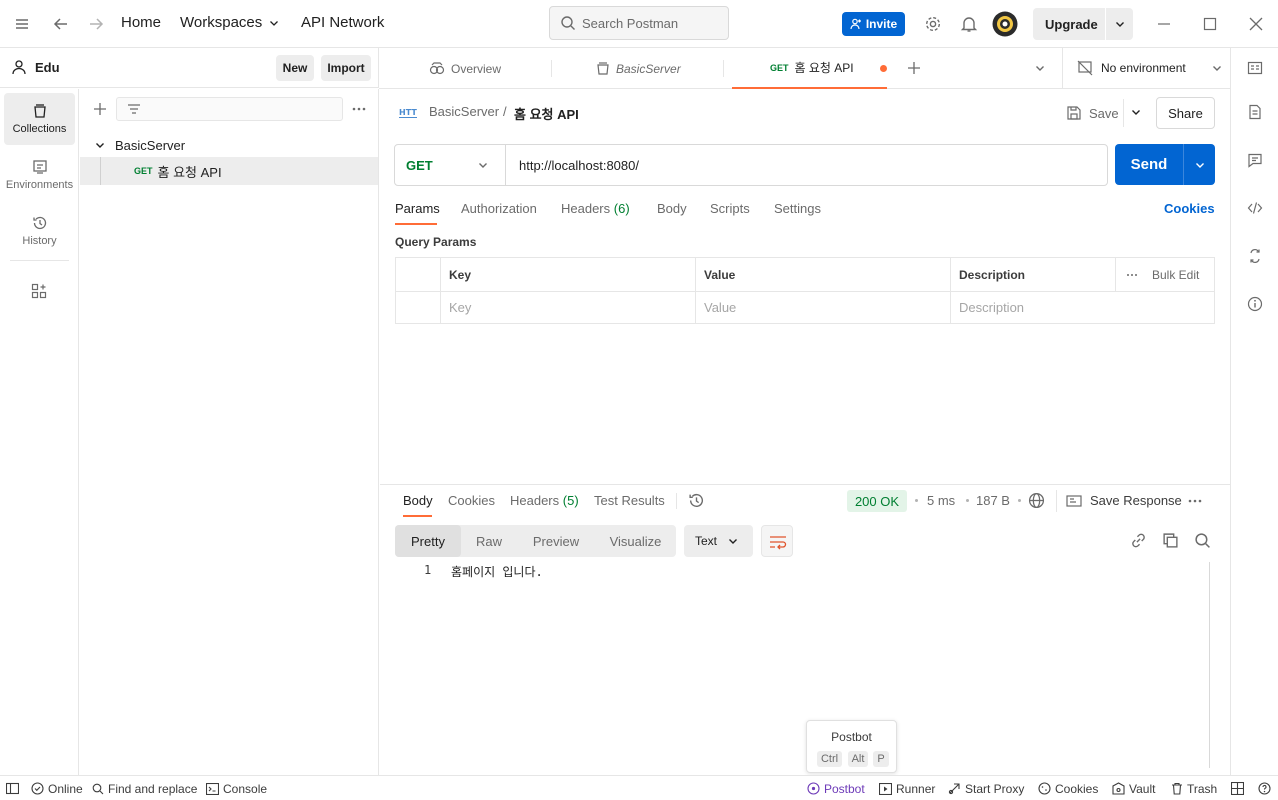 The image size is (1278, 800). Describe the element at coordinates (47, 67) in the screenshot. I see `workspace-name: Edu` at that location.